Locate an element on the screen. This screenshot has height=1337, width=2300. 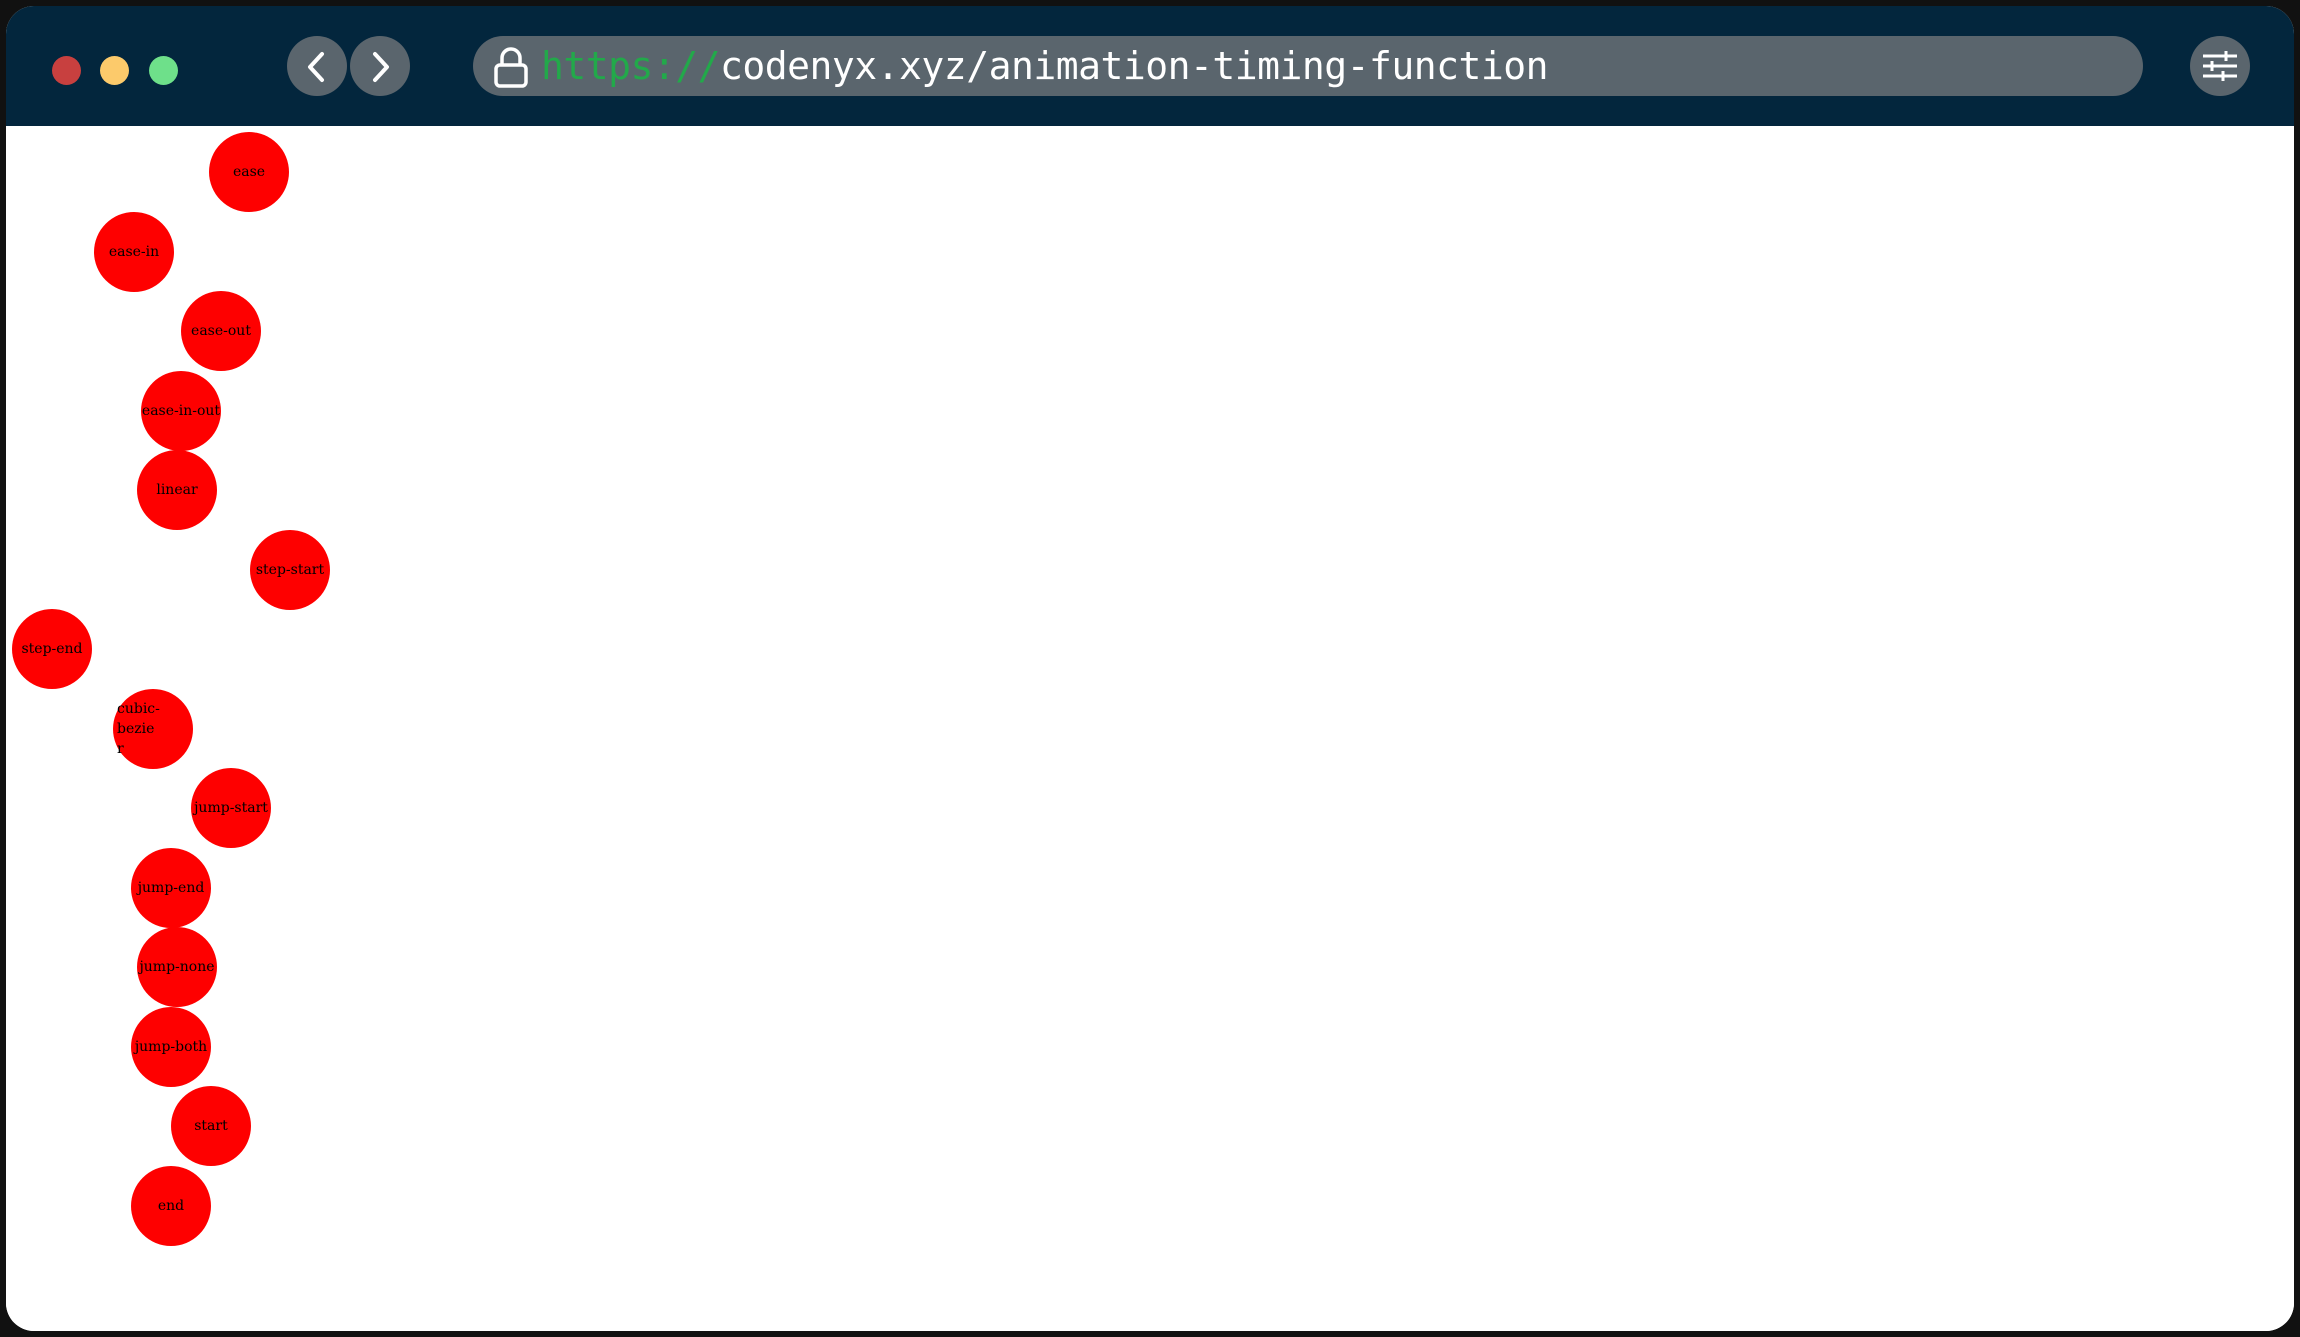
minimize-window-button is located at coordinates (114, 70).